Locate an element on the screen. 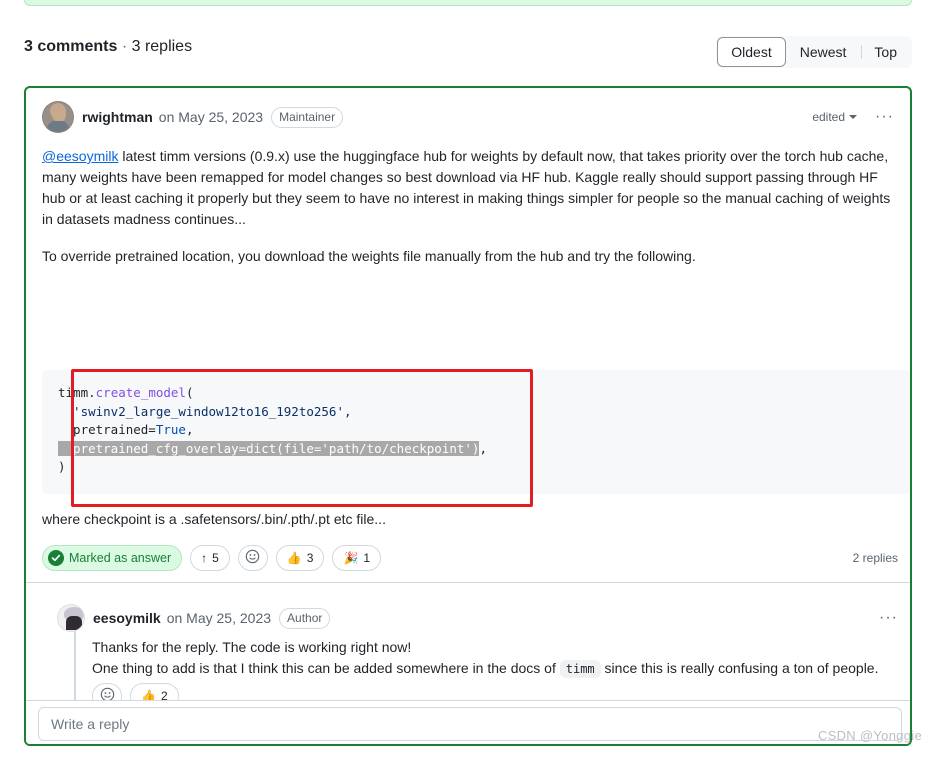 Image resolution: width=936 pixels, height=771 pixels. chevron-down-icon is located at coordinates (853, 117).